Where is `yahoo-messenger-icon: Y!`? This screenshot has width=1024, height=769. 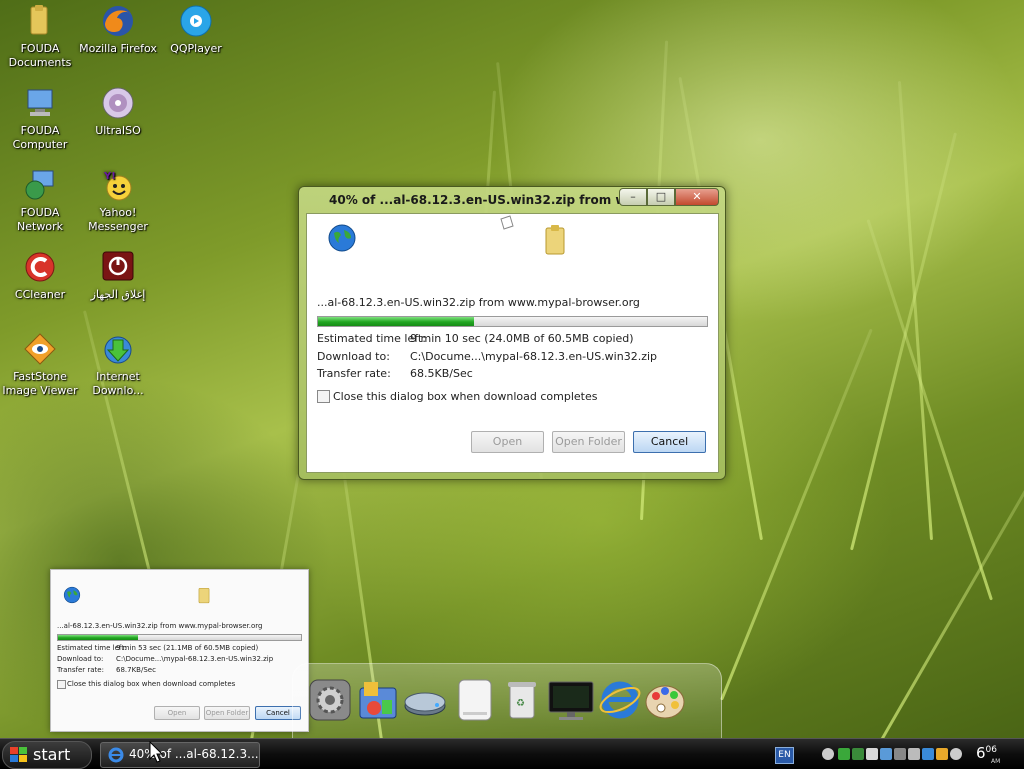 yahoo-messenger-icon: Y! is located at coordinates (118, 185).